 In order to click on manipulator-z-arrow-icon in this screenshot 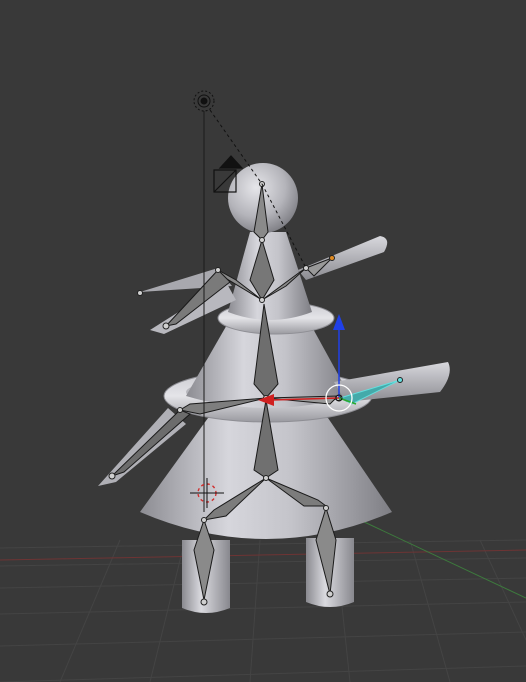, I will do `click(339, 322)`.